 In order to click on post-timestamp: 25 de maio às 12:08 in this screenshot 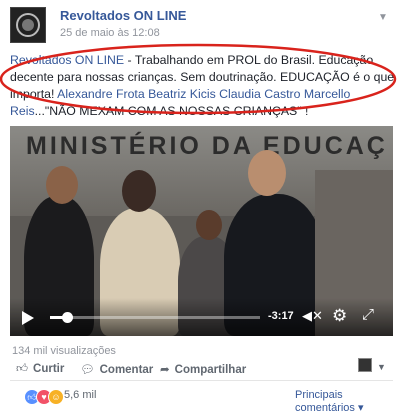, I will do `click(110, 33)`.